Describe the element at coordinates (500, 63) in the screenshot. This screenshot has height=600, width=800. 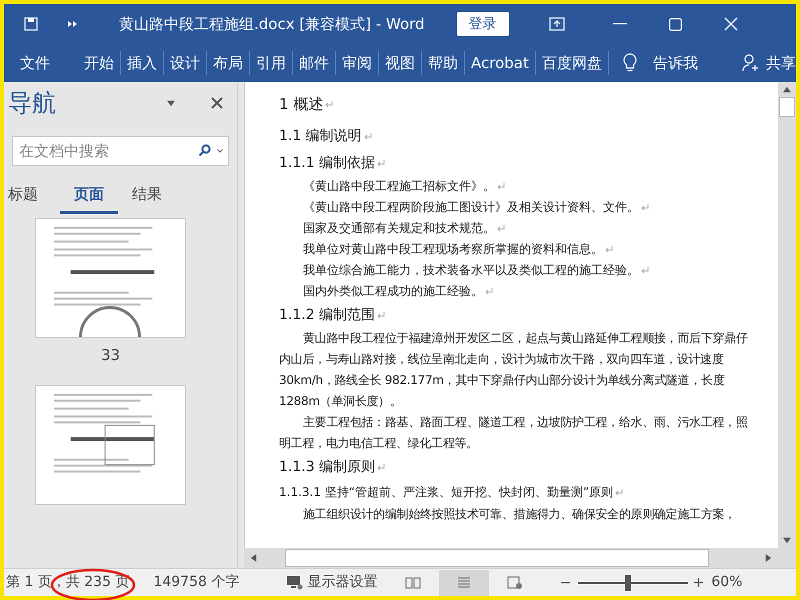
I see `ribbon-tab: Acrobat` at that location.